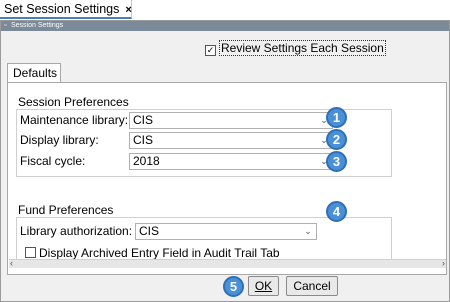 The width and height of the screenshot is (450, 302). Describe the element at coordinates (66, 210) in the screenshot. I see `fund-preferences-title: Fund Preferences` at that location.